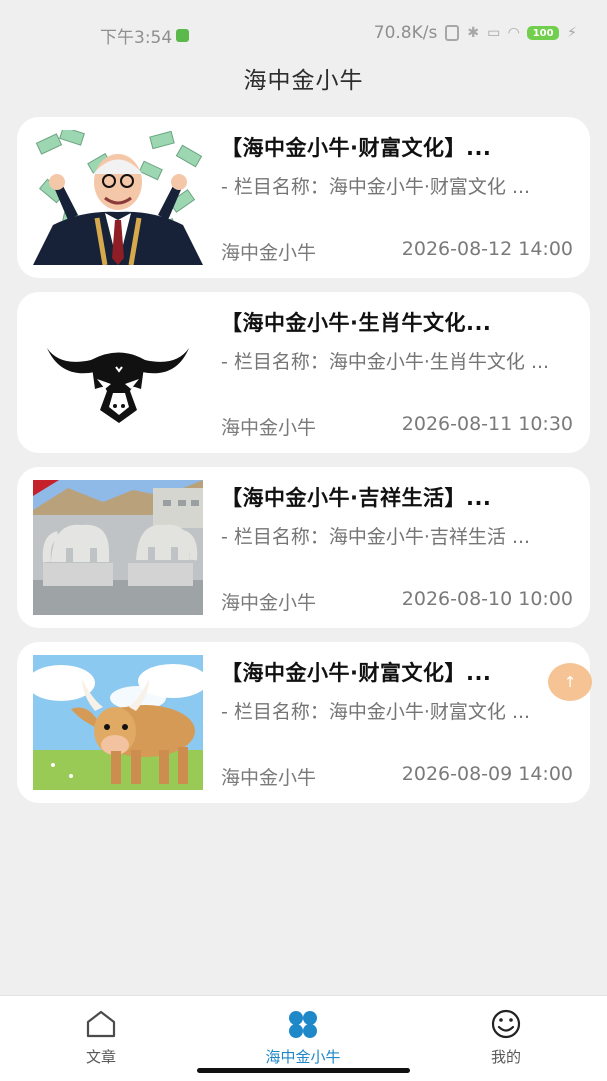 The image size is (607, 1081). What do you see at coordinates (487, 249) in the screenshot?
I see `article-date: 2026-08-12 14:00` at bounding box center [487, 249].